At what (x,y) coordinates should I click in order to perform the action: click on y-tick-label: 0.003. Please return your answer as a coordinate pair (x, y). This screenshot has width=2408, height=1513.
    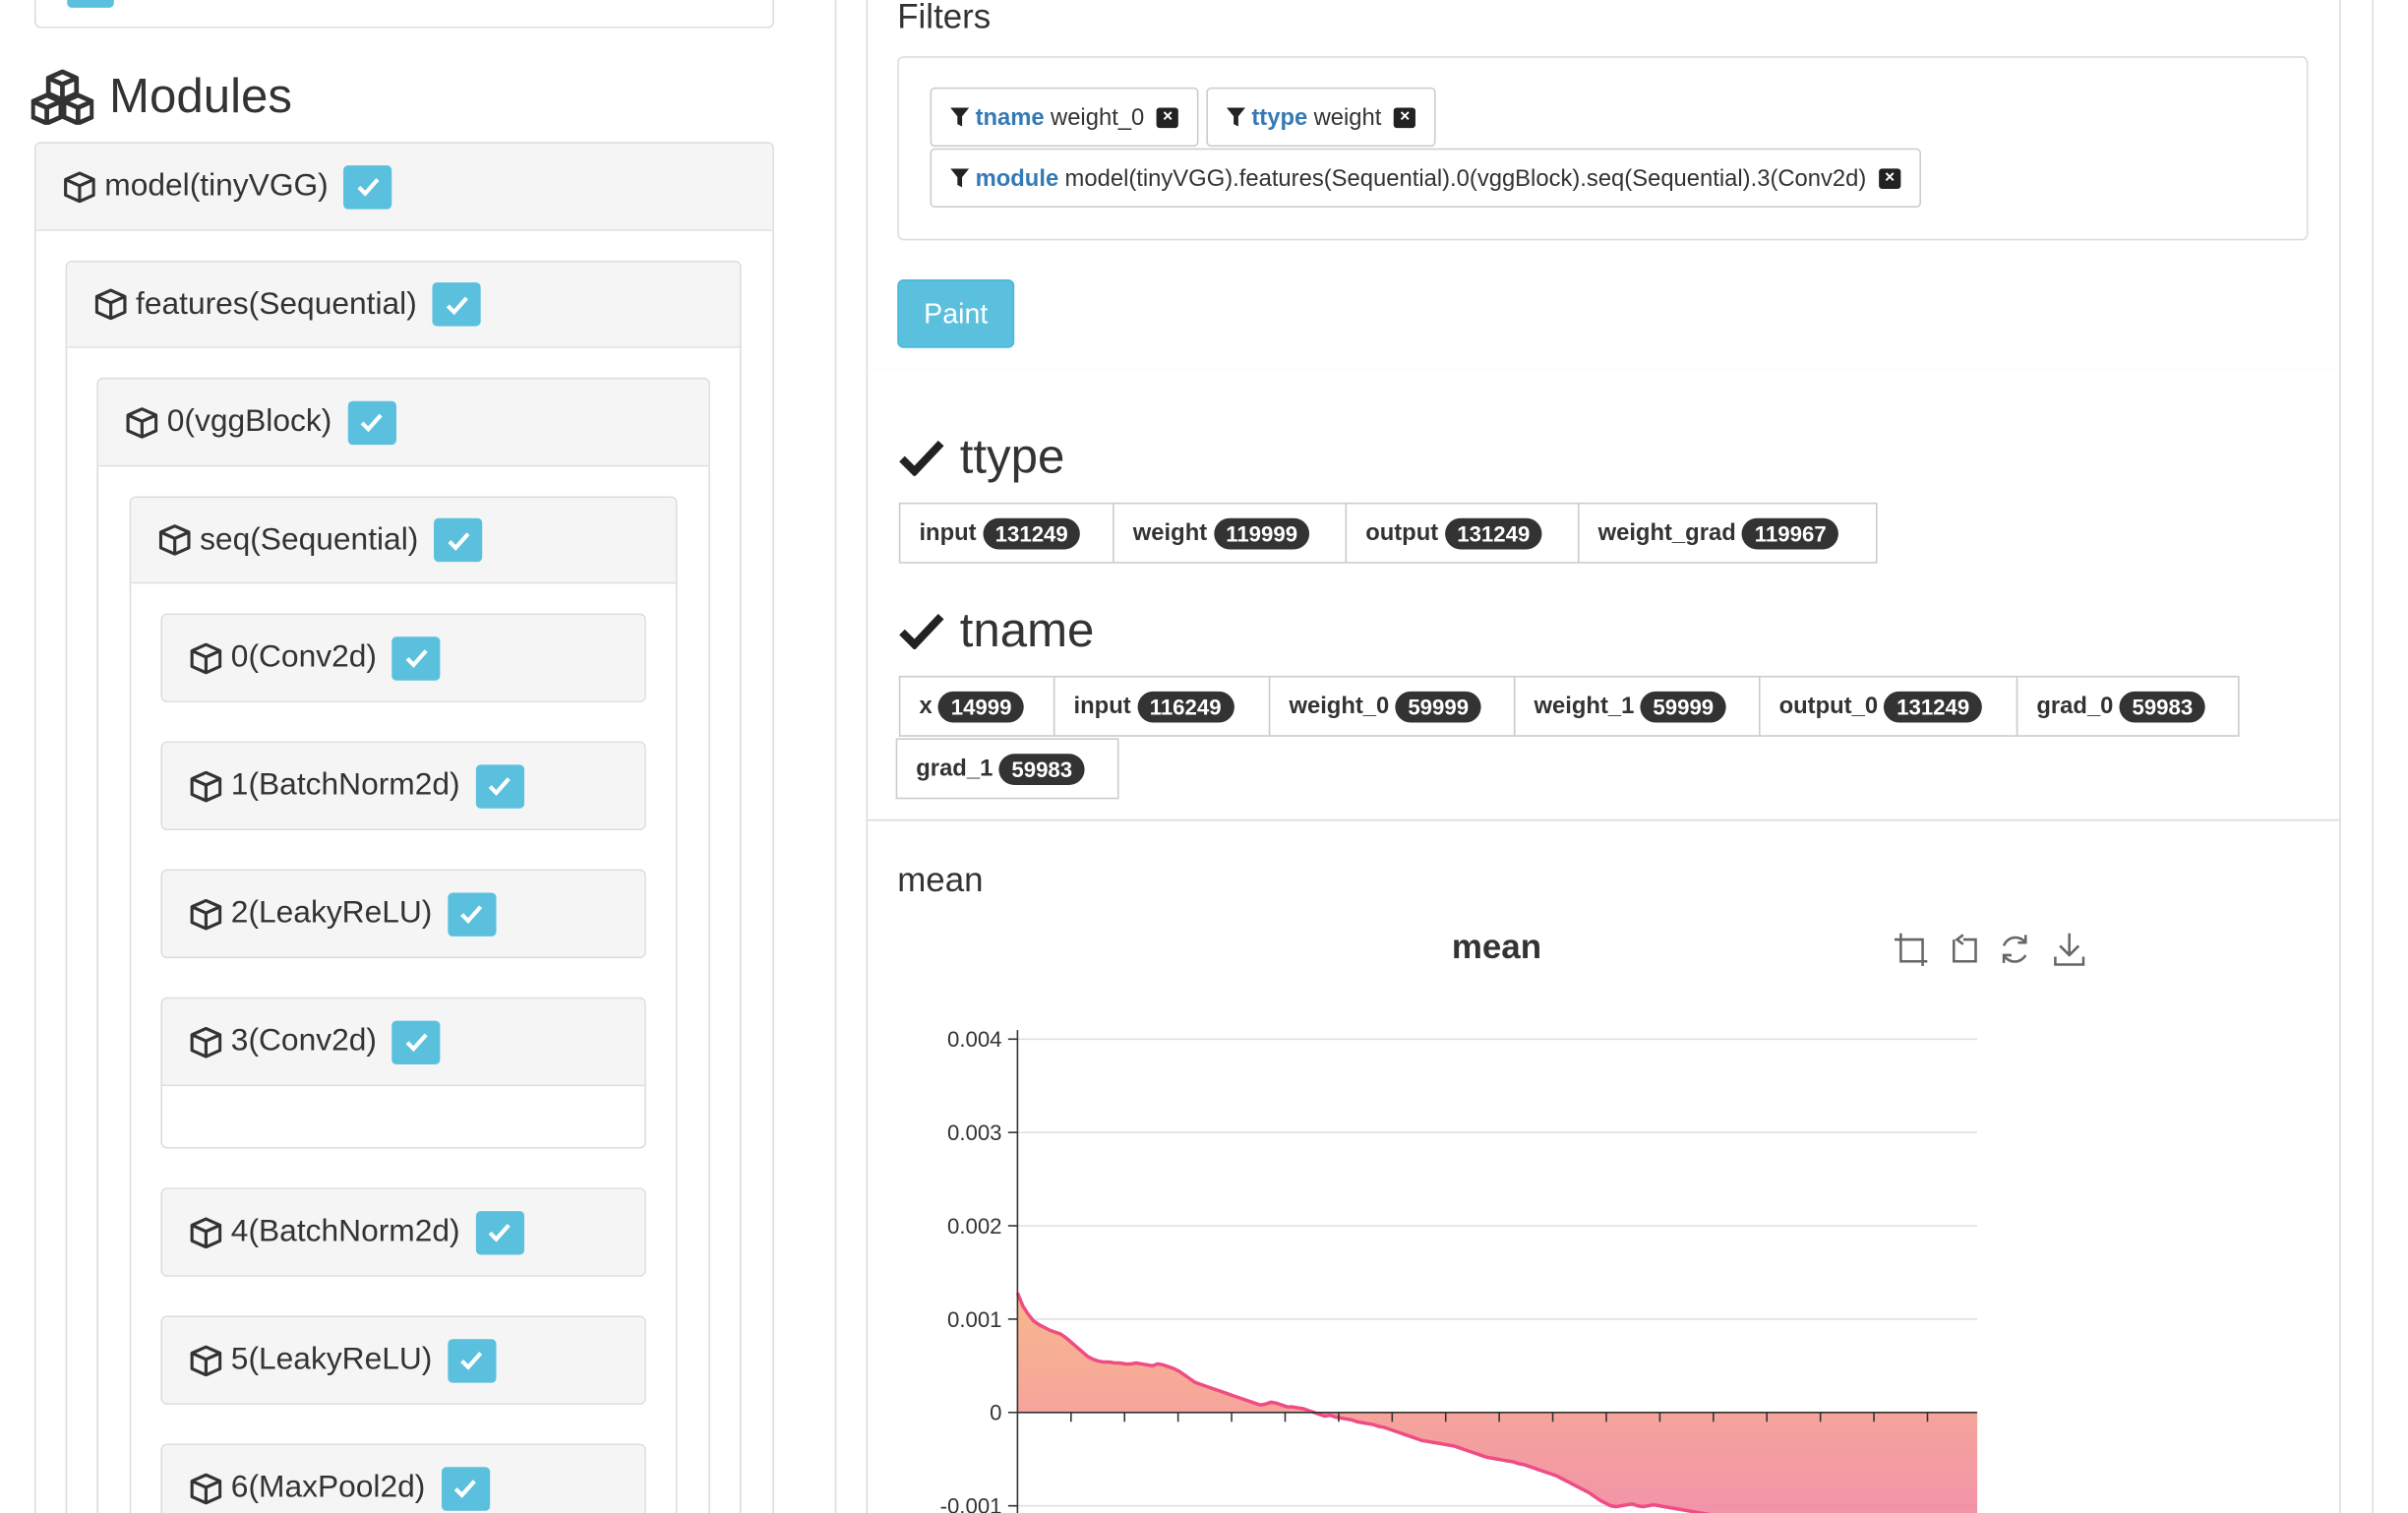
    Looking at the image, I should click on (974, 1132).